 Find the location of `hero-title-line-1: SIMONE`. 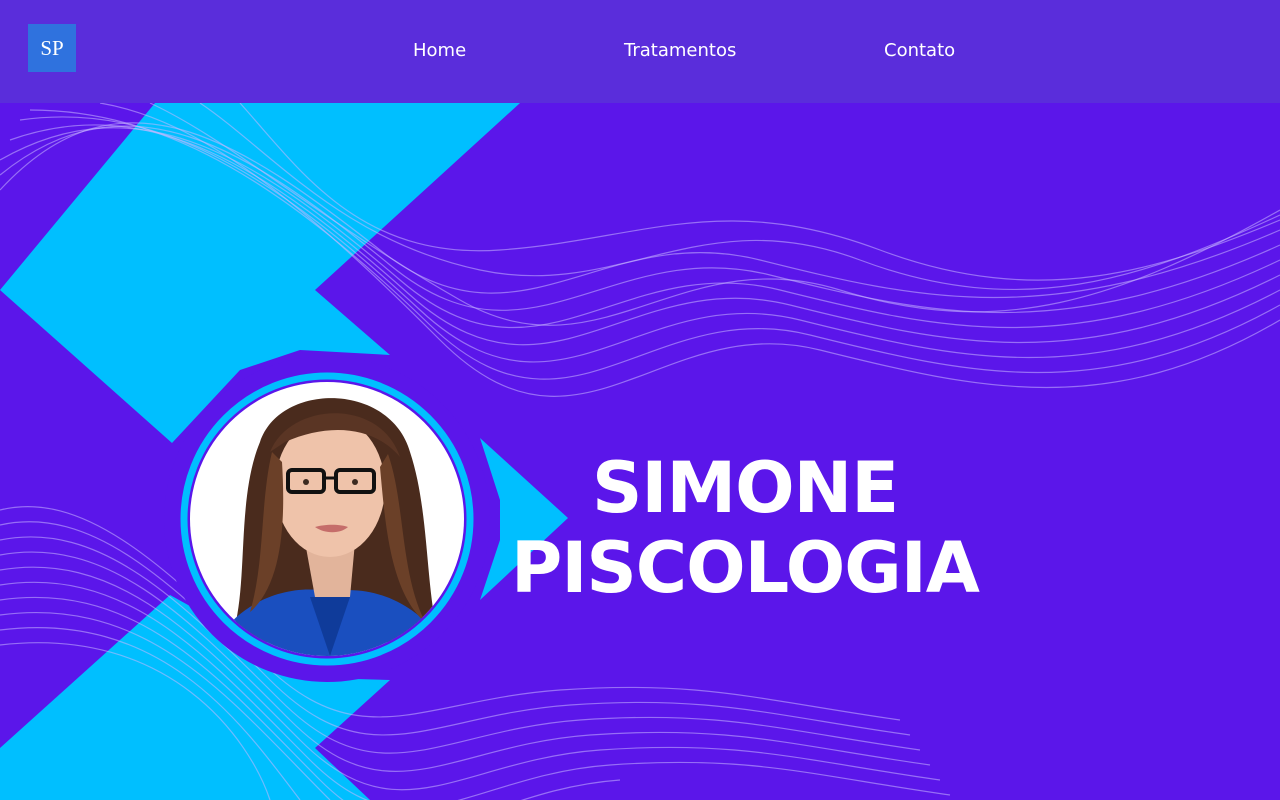

hero-title-line-1: SIMONE is located at coordinates (745, 488).